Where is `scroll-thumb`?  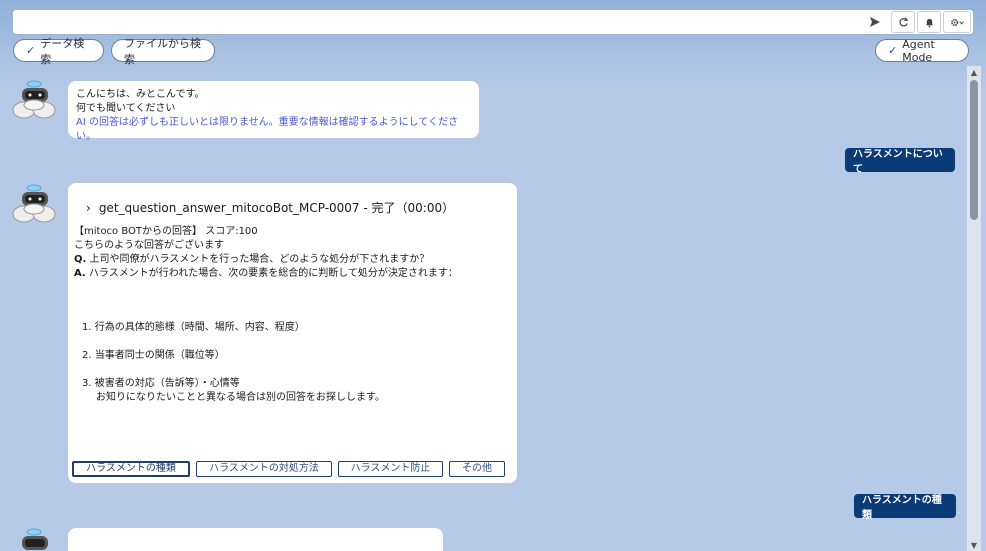 scroll-thumb is located at coordinates (974, 150).